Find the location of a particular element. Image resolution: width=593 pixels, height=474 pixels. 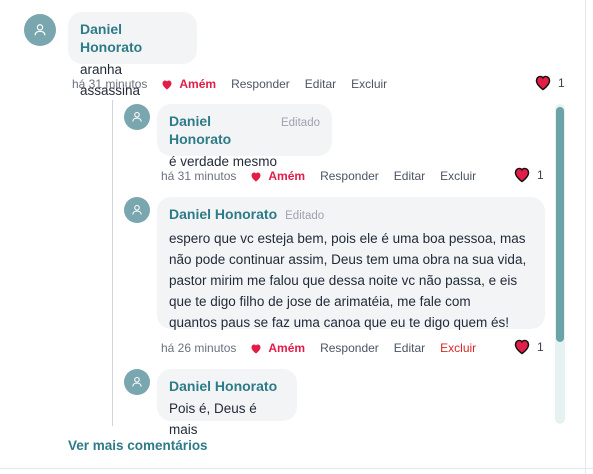

scrollbar-thumb is located at coordinates (560, 224).